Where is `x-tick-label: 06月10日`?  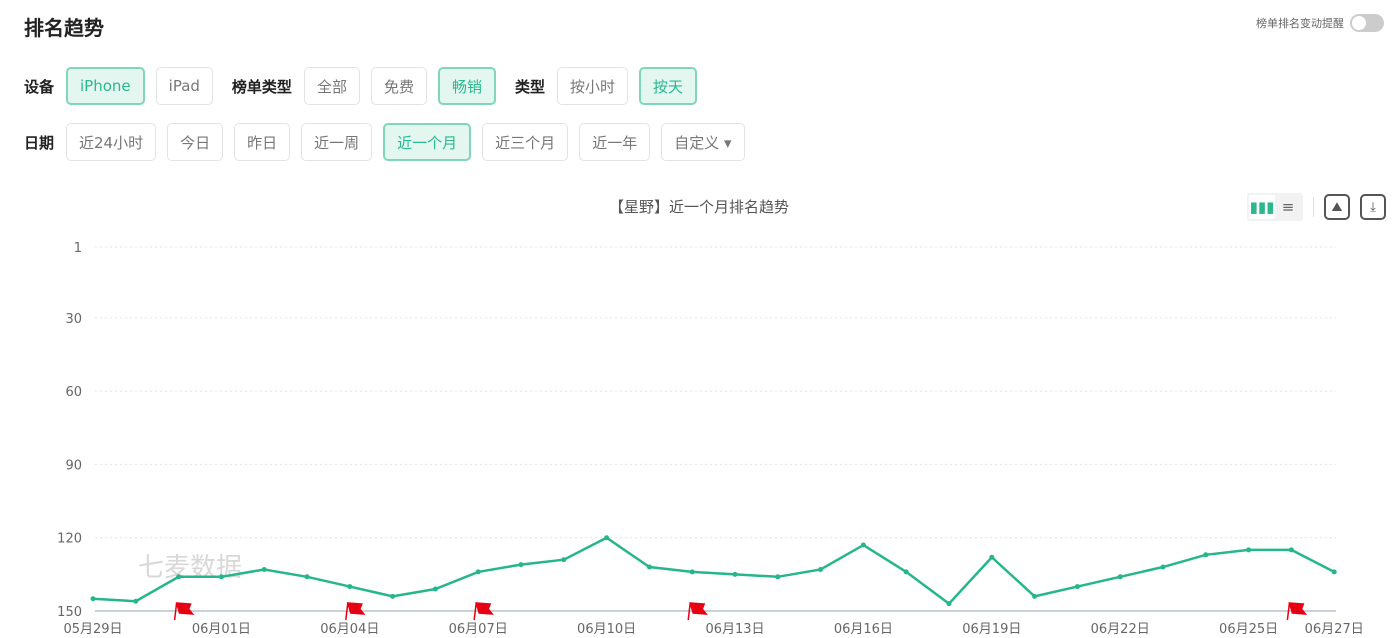
x-tick-label: 06月10日 is located at coordinates (606, 629).